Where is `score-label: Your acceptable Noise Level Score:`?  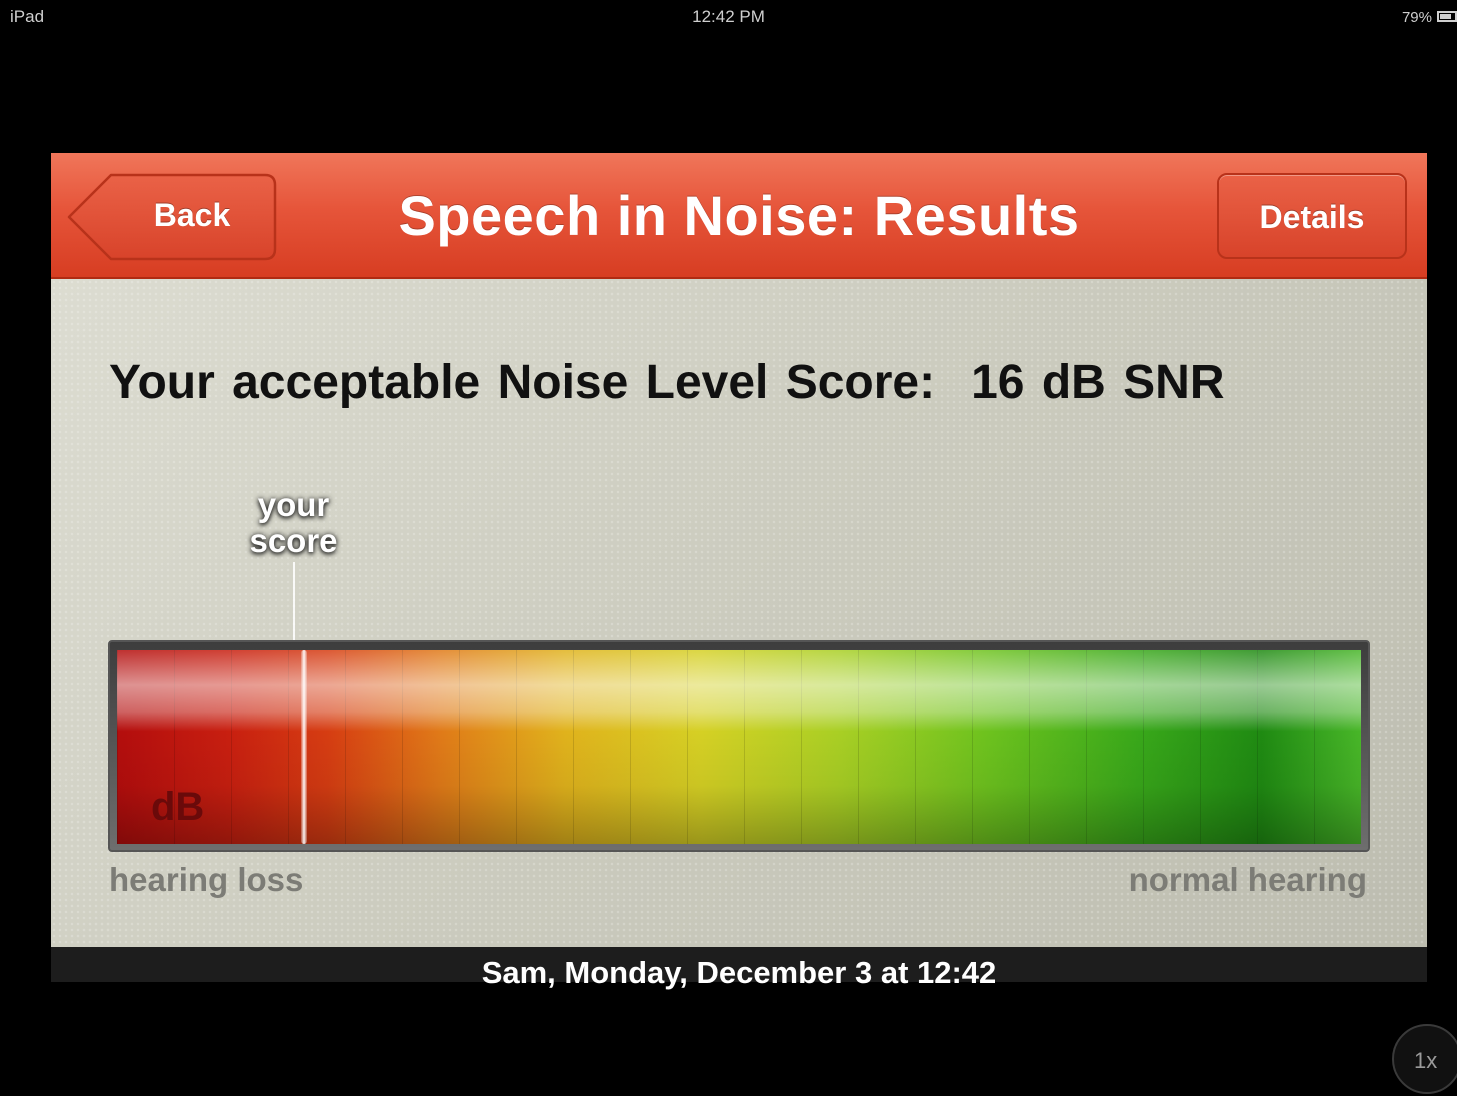 score-label: Your acceptable Noise Level Score: is located at coordinates (522, 382).